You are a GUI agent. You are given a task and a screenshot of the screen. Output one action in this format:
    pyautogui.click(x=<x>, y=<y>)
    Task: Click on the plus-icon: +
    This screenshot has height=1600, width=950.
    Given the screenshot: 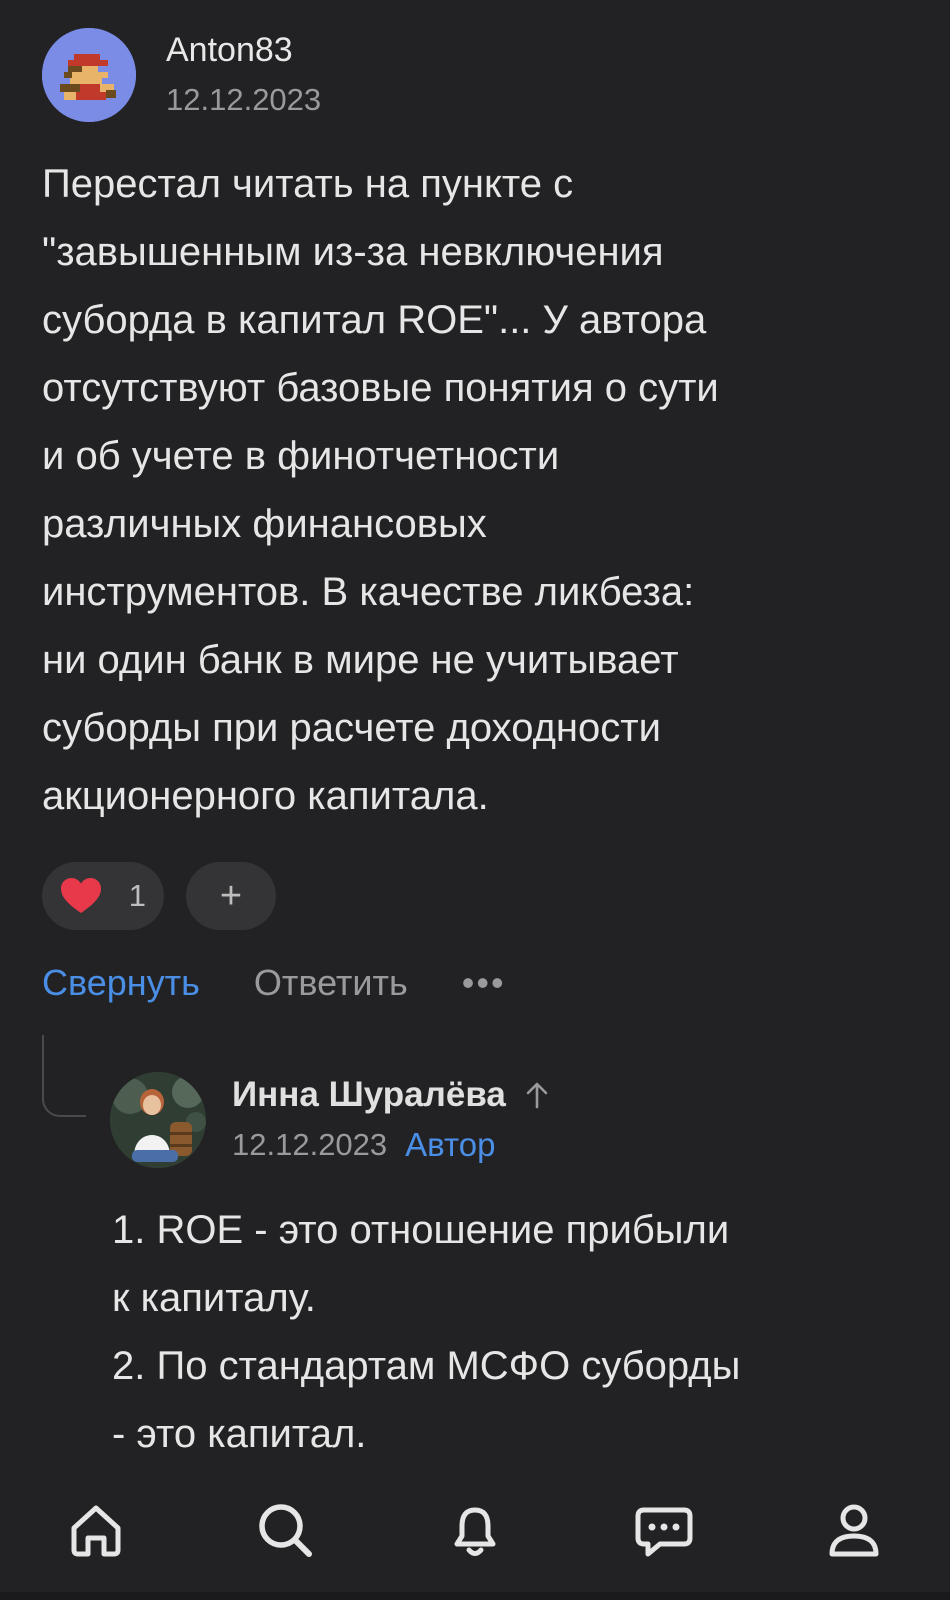 What is the action you would take?
    pyautogui.click(x=231, y=895)
    